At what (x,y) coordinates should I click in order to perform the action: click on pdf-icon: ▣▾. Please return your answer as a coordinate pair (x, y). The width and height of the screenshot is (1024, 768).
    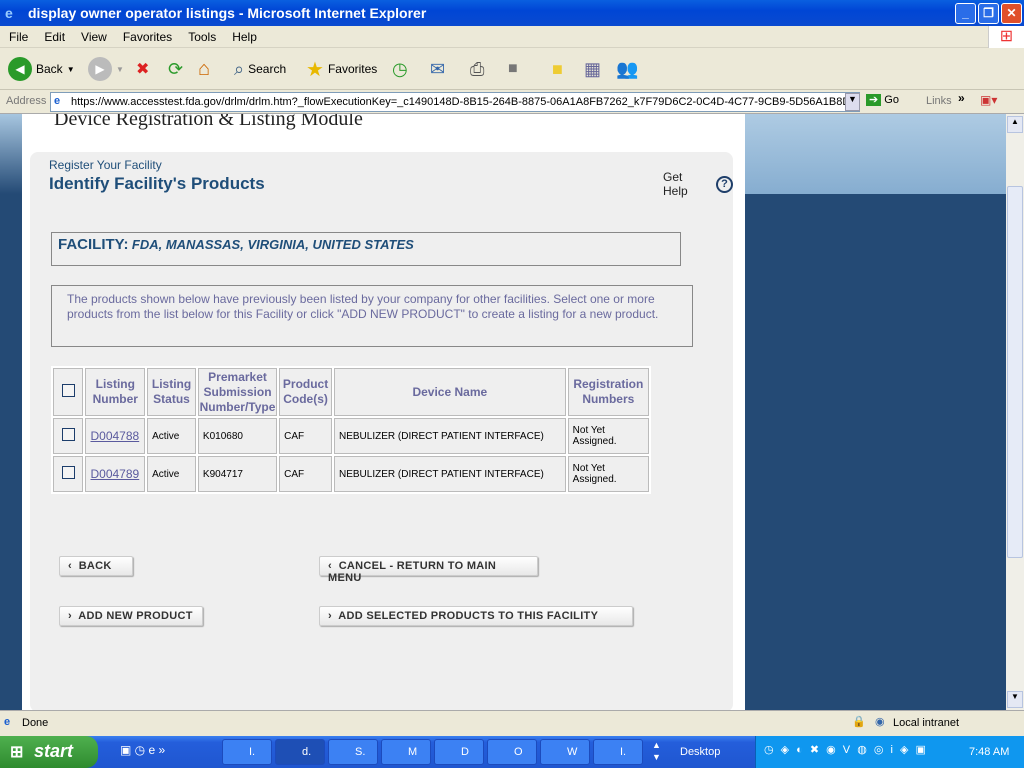
    Looking at the image, I should click on (988, 100).